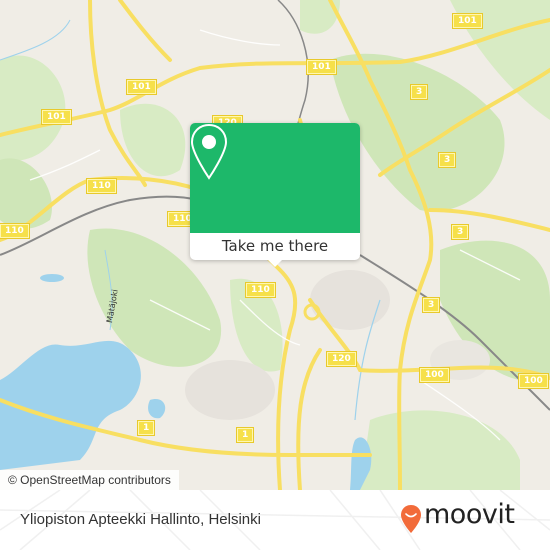 The height and width of the screenshot is (550, 550). I want to click on location-popup: Take me there, so click(275, 195).